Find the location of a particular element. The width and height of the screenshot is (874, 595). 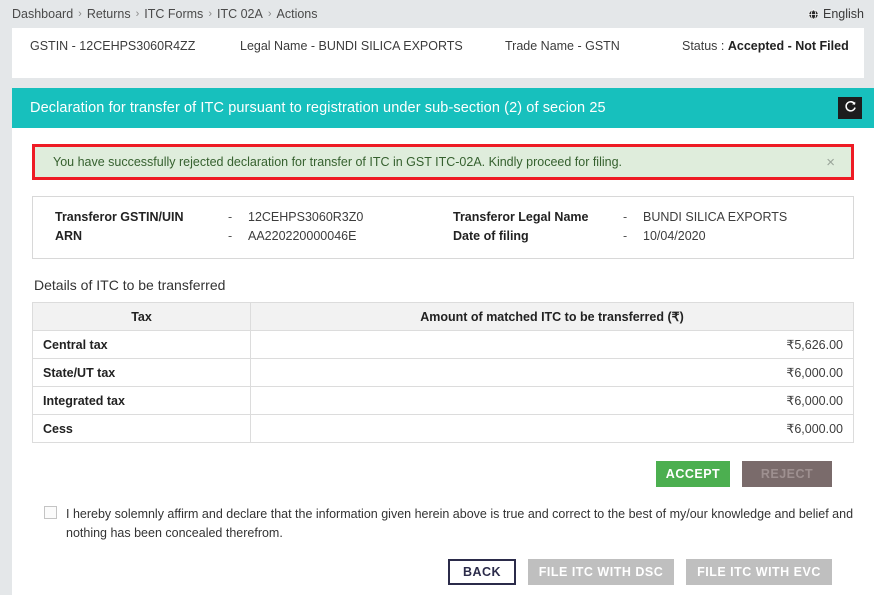

table-row: Integrated tax ₹6,000.00 is located at coordinates (443, 400).